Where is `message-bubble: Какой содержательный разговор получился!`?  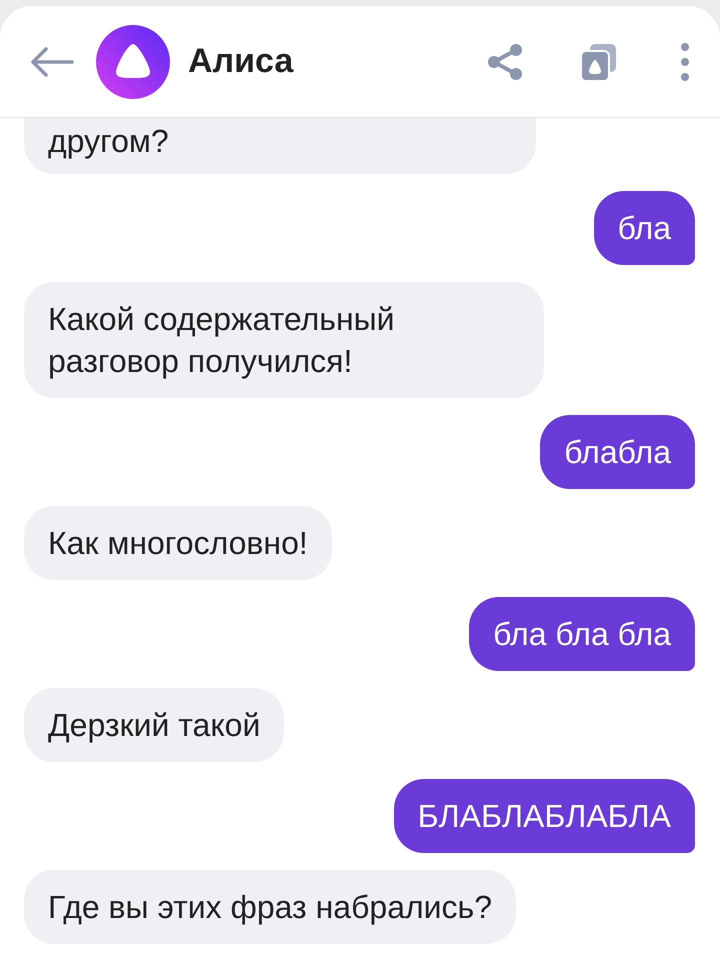 message-bubble: Какой содержательный разговор получился! is located at coordinates (284, 340).